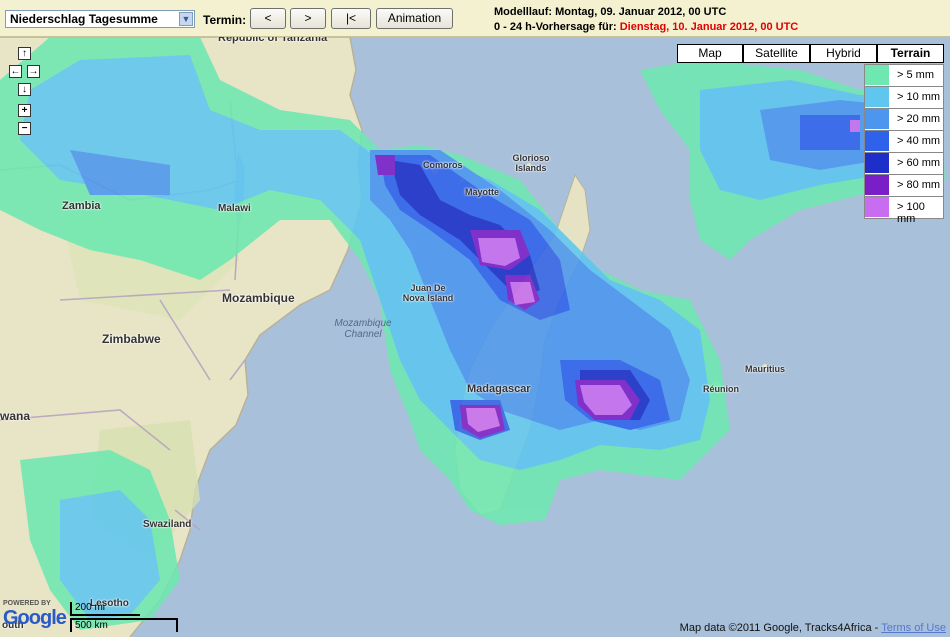 The height and width of the screenshot is (637, 950). What do you see at coordinates (15, 71) in the screenshot?
I see `pan-left-button: ←` at bounding box center [15, 71].